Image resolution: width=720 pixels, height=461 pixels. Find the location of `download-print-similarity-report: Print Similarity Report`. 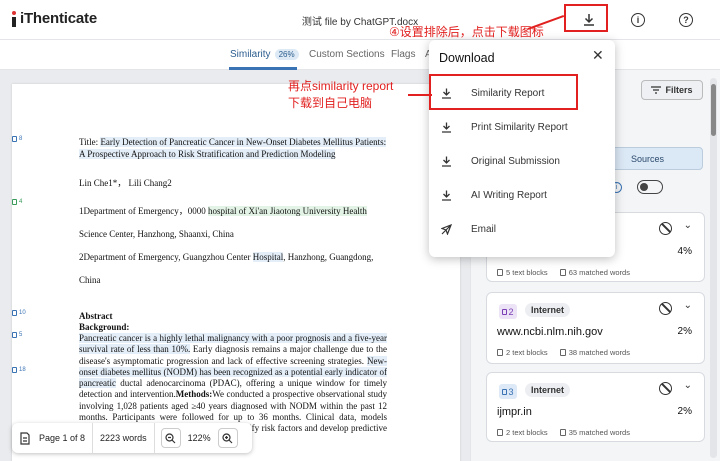

download-print-similarity-report: Print Similarity Report is located at coordinates (521, 127).